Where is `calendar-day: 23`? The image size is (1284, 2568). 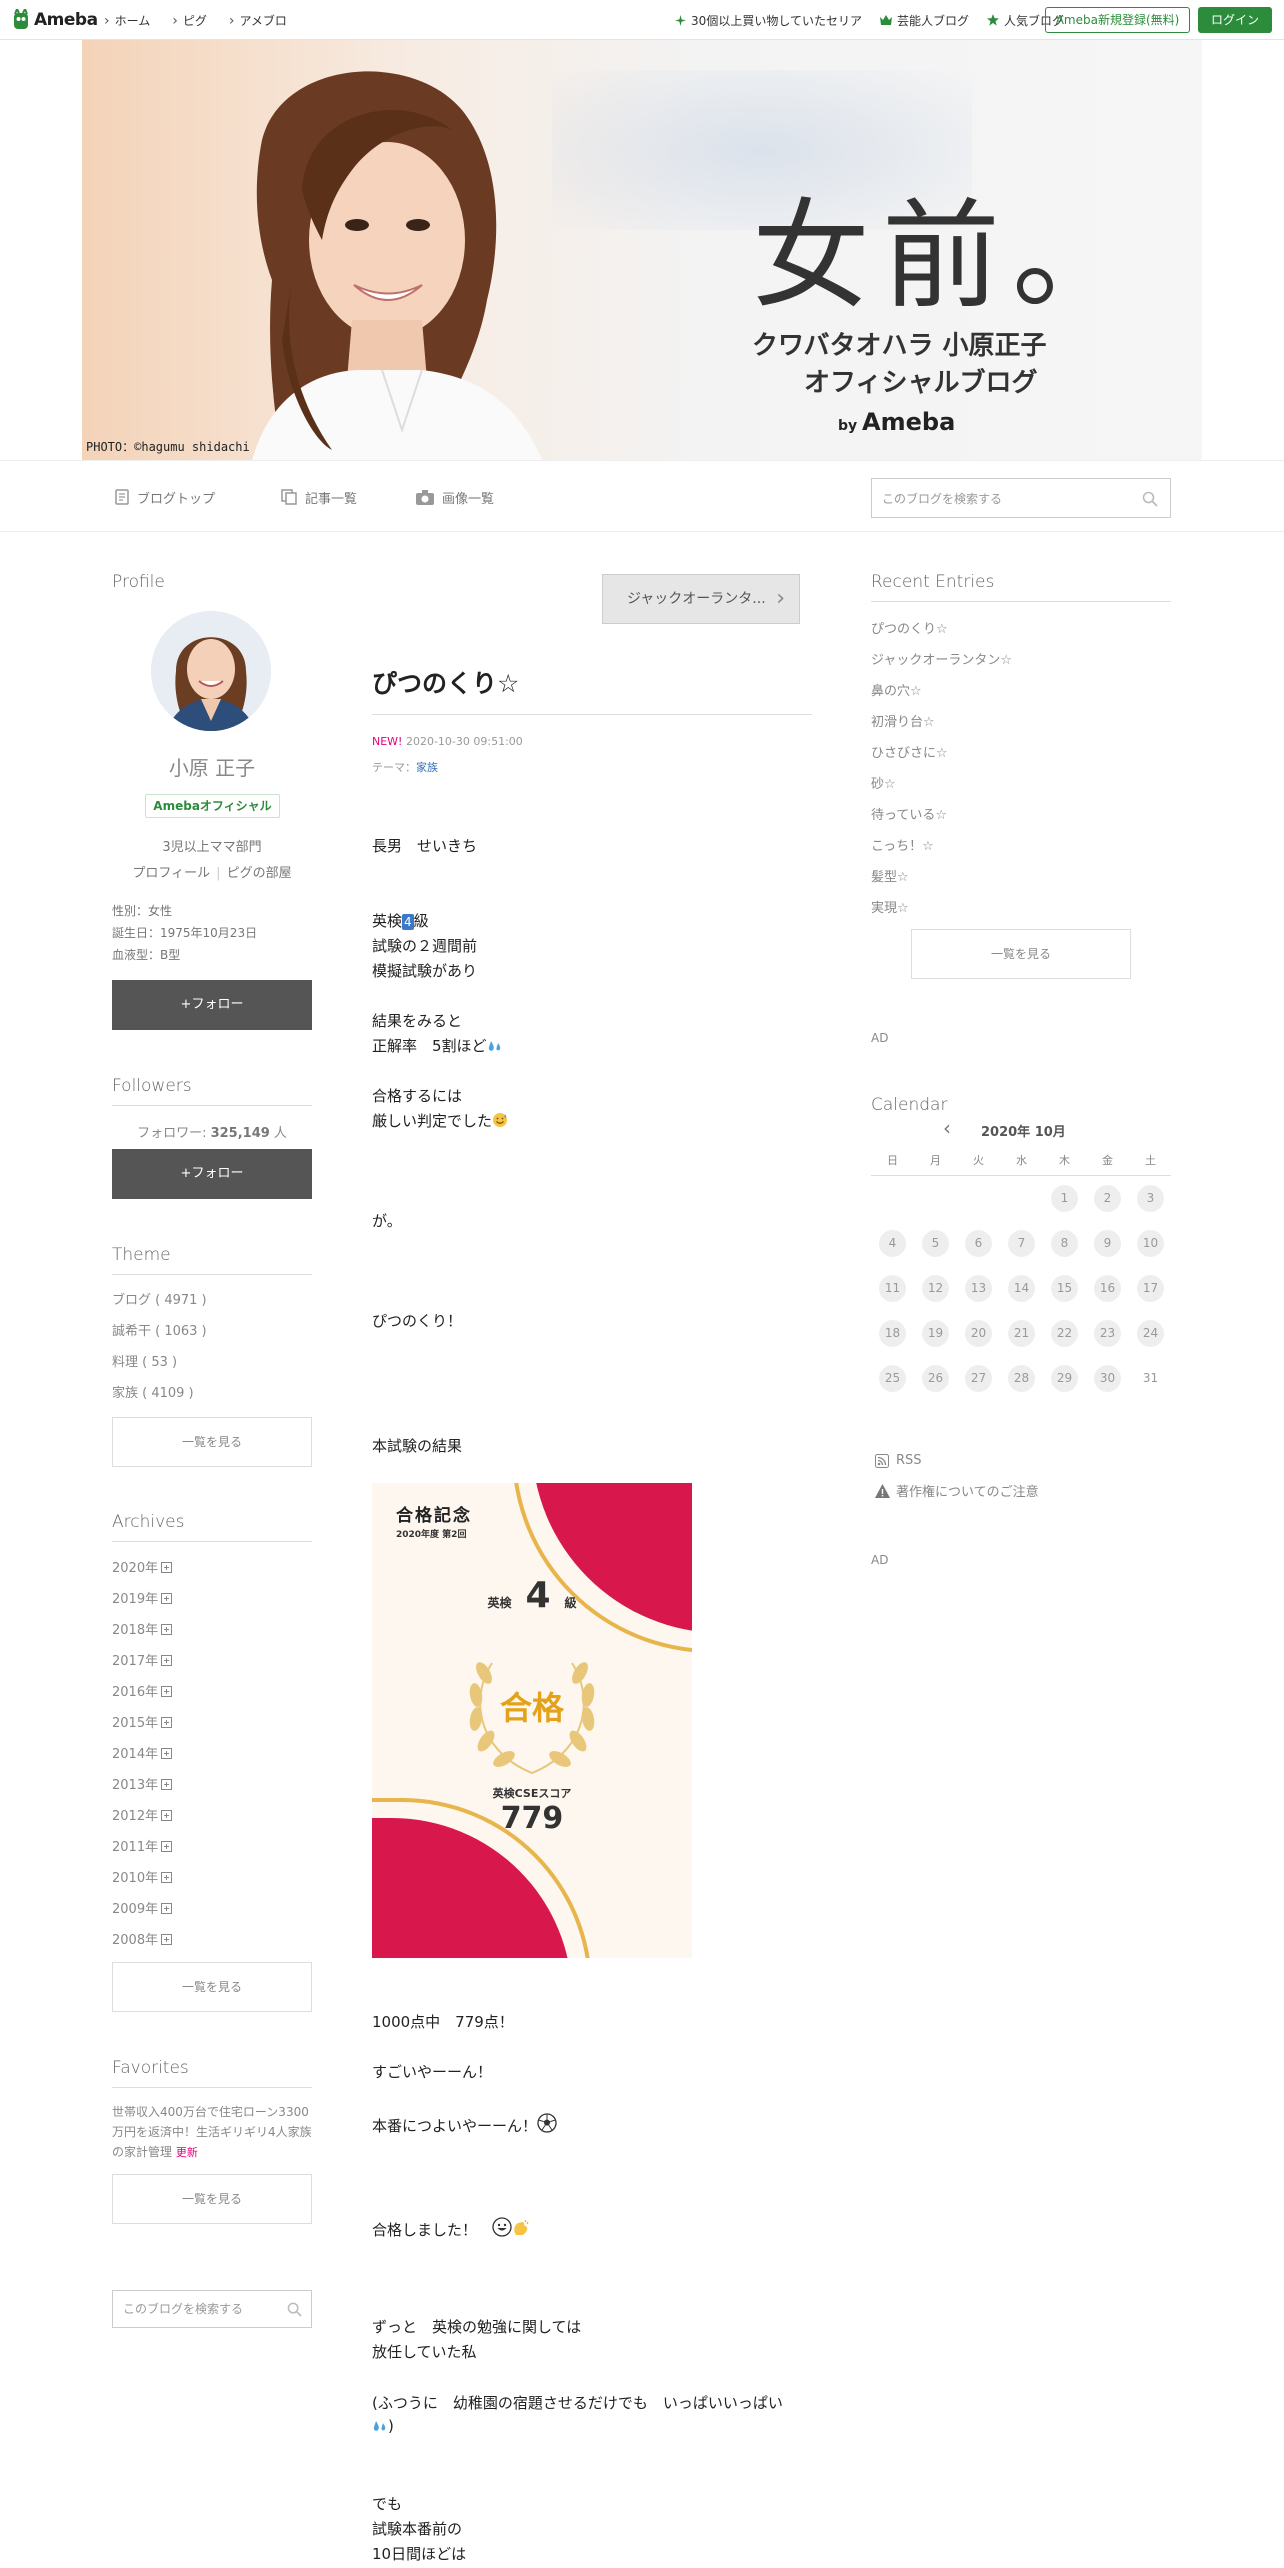
calendar-day: 23 is located at coordinates (1107, 1333).